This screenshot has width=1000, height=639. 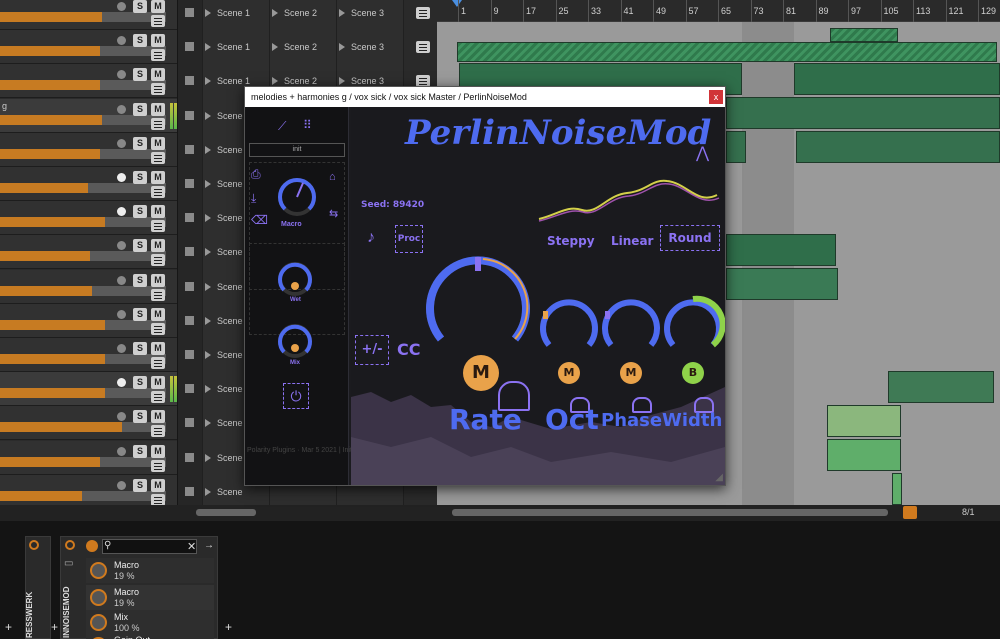 I want to click on grid-icon: ⠿, so click(x=307, y=125).